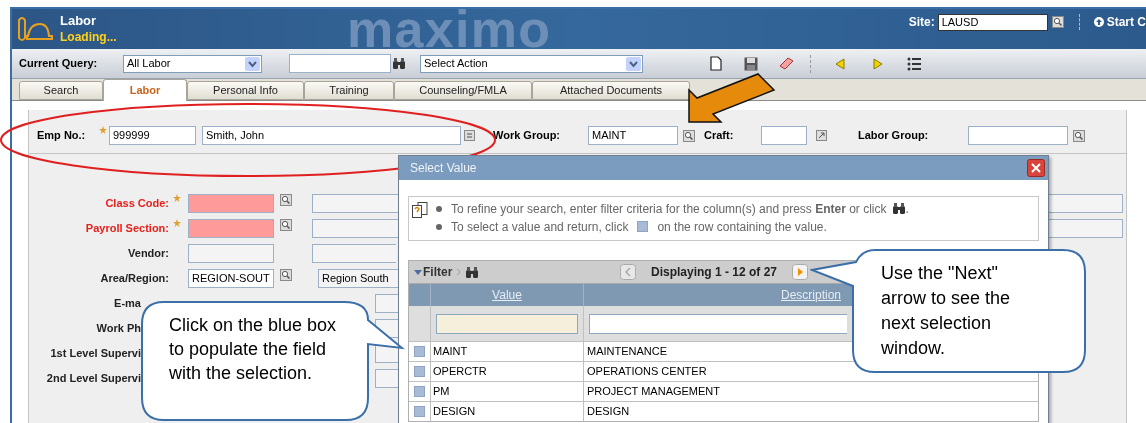  Describe the element at coordinates (894, 136) in the screenshot. I see `labor-group-label: Labor Group:` at that location.